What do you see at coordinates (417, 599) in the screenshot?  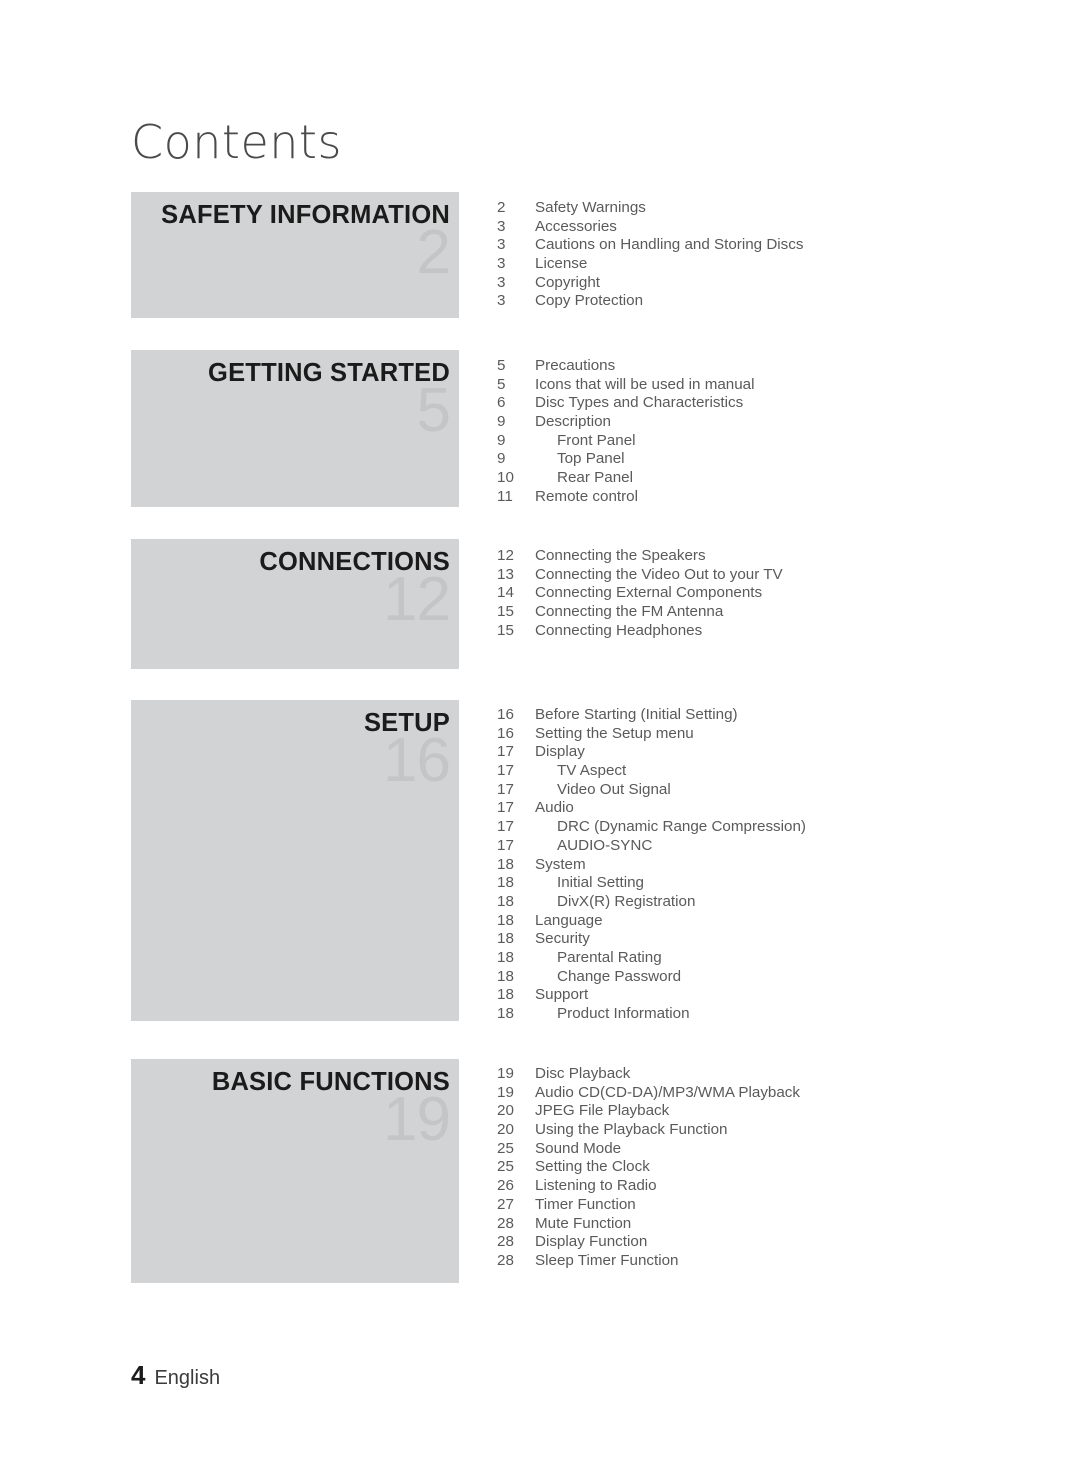 I see `section-number-connections: 12` at bounding box center [417, 599].